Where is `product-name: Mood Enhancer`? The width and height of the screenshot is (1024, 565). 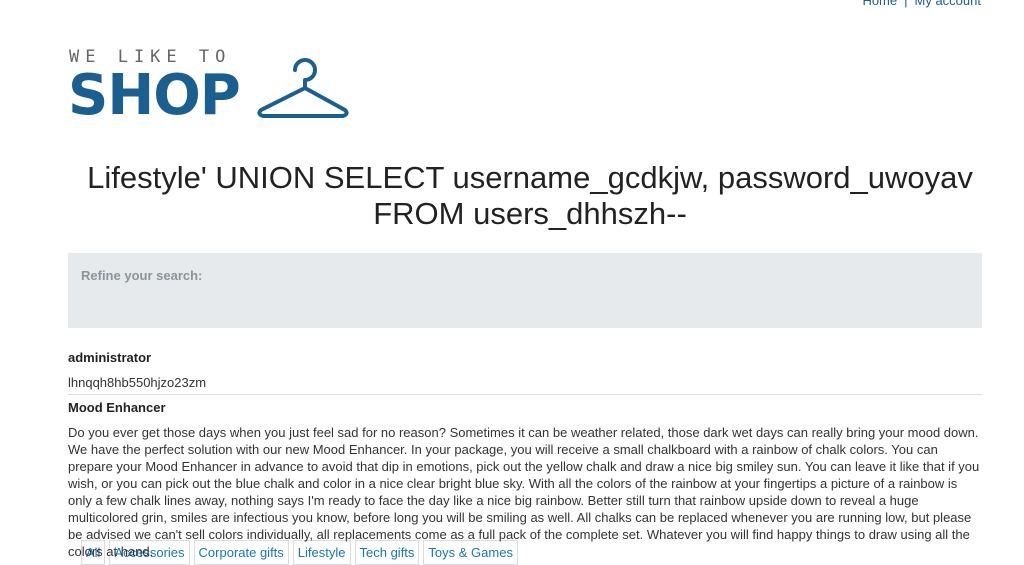 product-name: Mood Enhancer is located at coordinates (117, 407).